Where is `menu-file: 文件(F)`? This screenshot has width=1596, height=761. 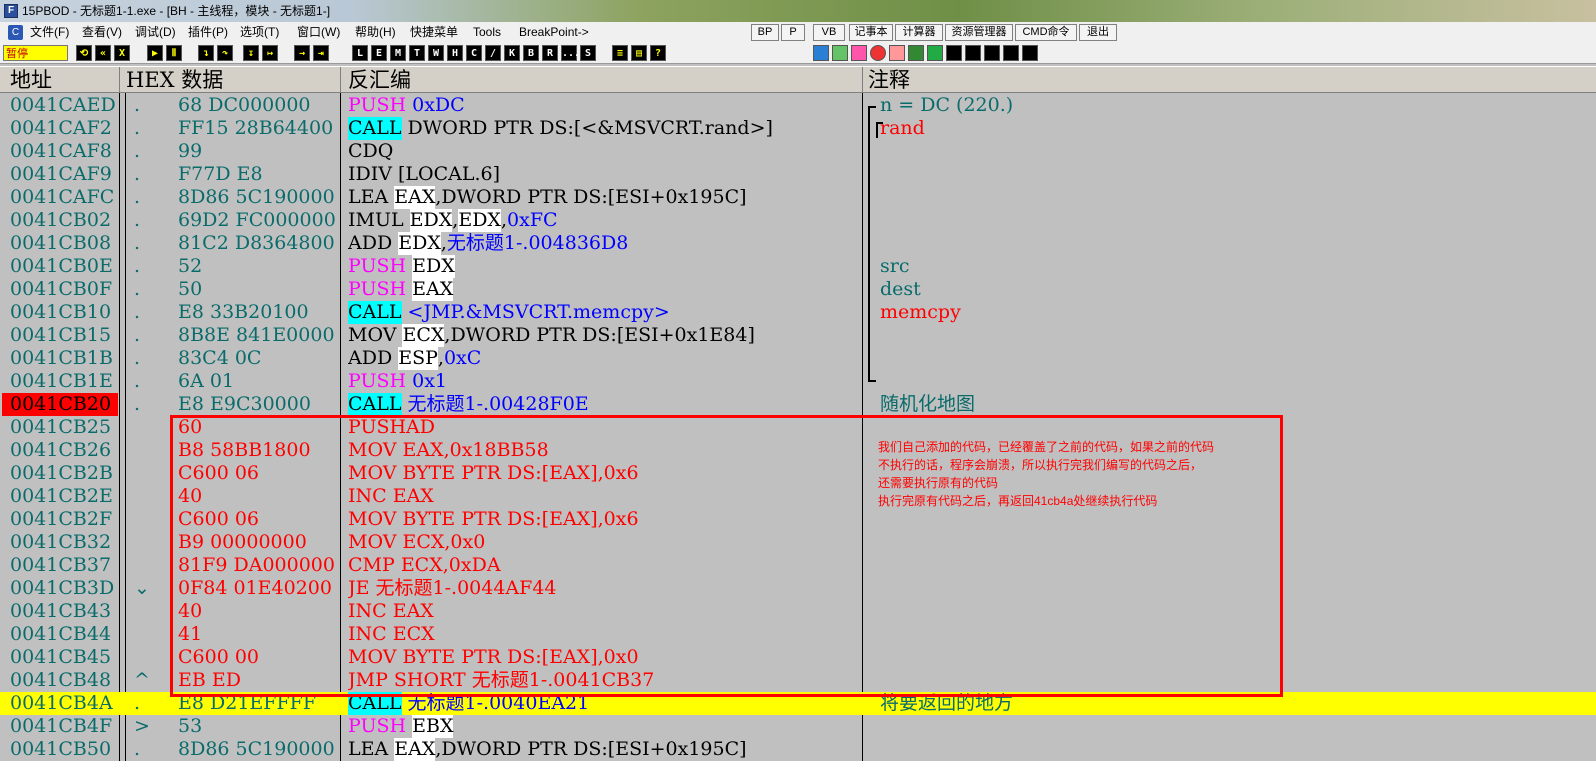 menu-file: 文件(F) is located at coordinates (49, 32).